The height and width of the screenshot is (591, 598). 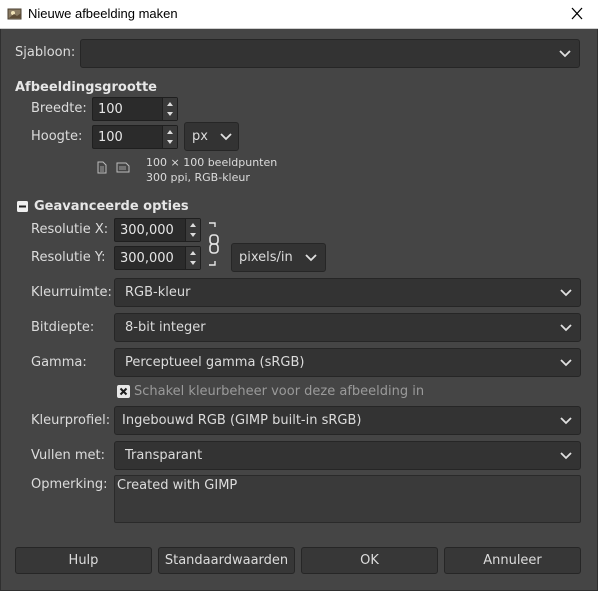 I want to click on height-spinner: 100, so click(x=135, y=137).